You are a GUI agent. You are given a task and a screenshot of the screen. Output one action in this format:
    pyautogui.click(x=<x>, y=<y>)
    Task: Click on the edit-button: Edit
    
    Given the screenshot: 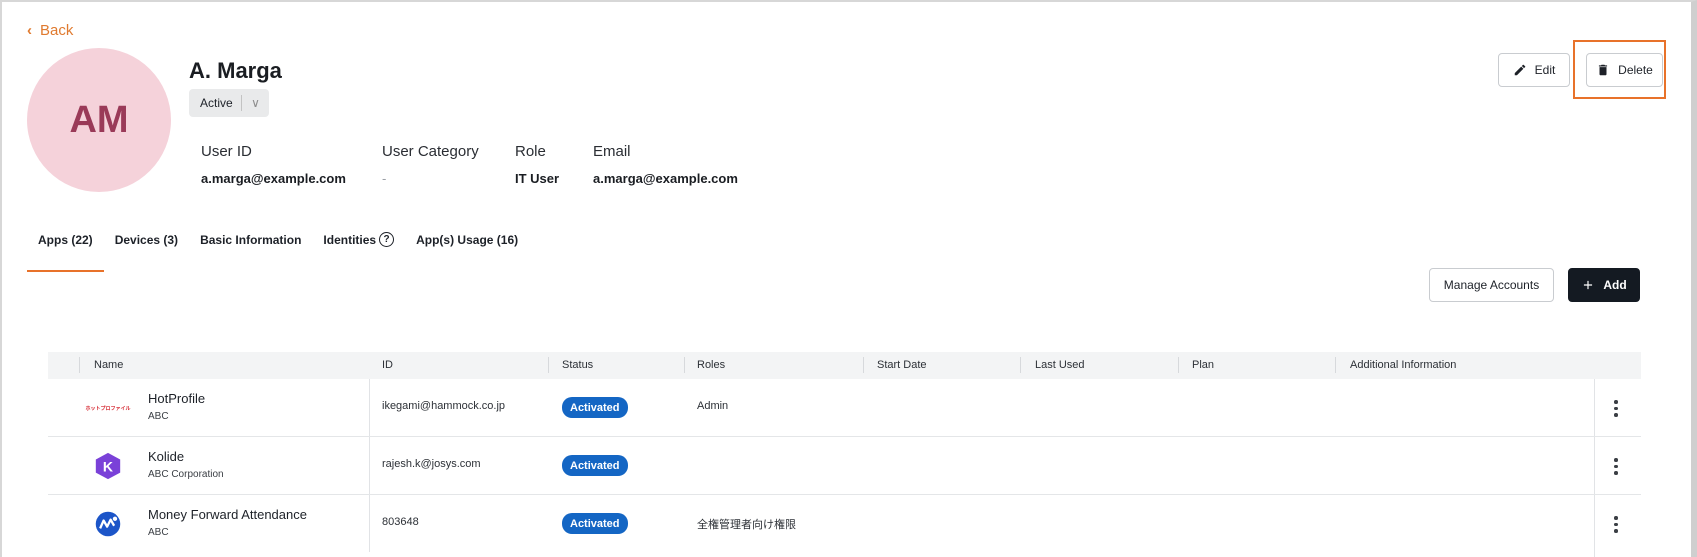 What is the action you would take?
    pyautogui.click(x=1534, y=70)
    